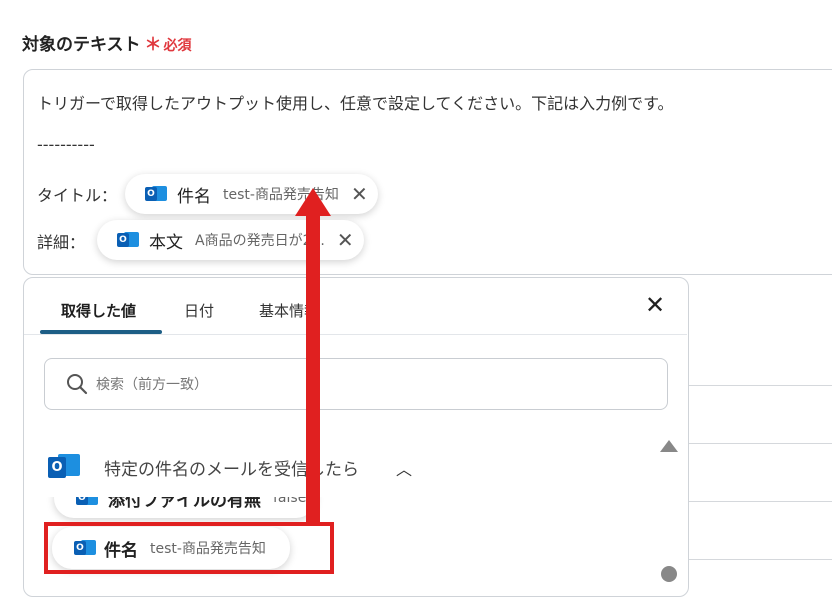 Image resolution: width=832 pixels, height=597 pixels. Describe the element at coordinates (355, 103) in the screenshot. I see `text-line-instruction: トリガーで取得したアウトプット使用し、任意で設定してください。下記は入力例です。` at that location.